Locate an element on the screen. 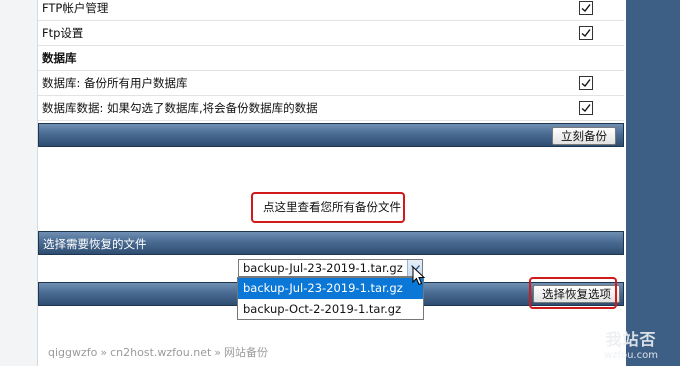  section-label-database: 数据库 is located at coordinates (59, 58).